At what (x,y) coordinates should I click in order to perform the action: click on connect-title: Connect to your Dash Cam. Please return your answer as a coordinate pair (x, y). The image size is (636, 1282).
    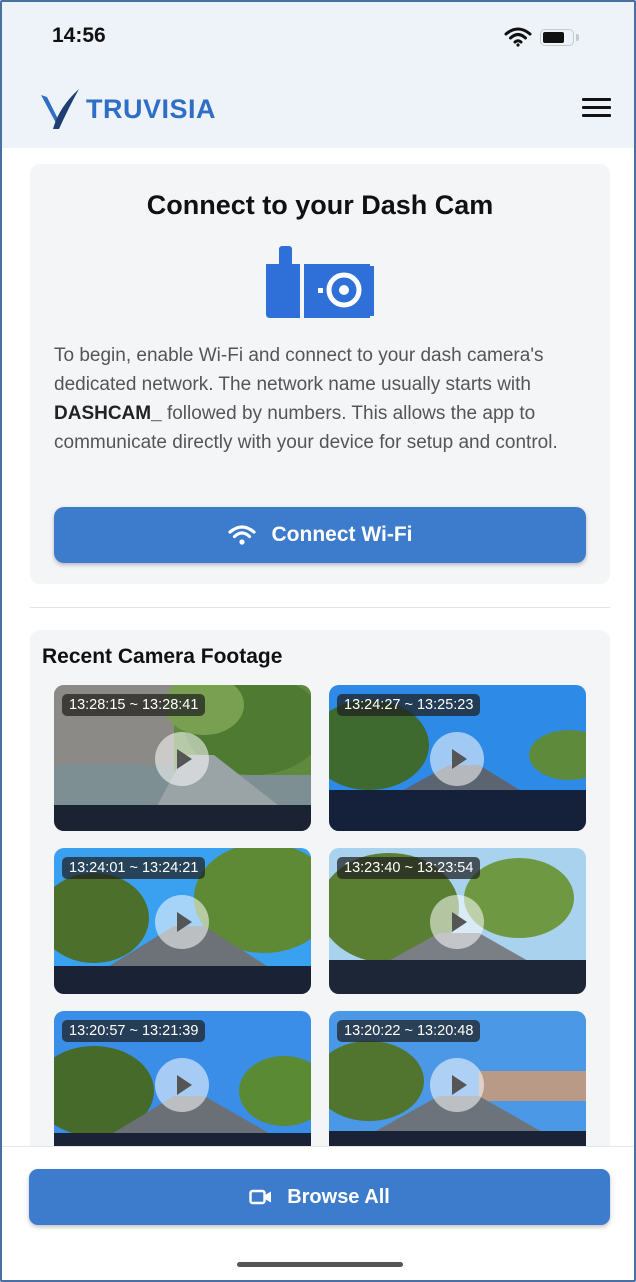
    Looking at the image, I should click on (320, 205).